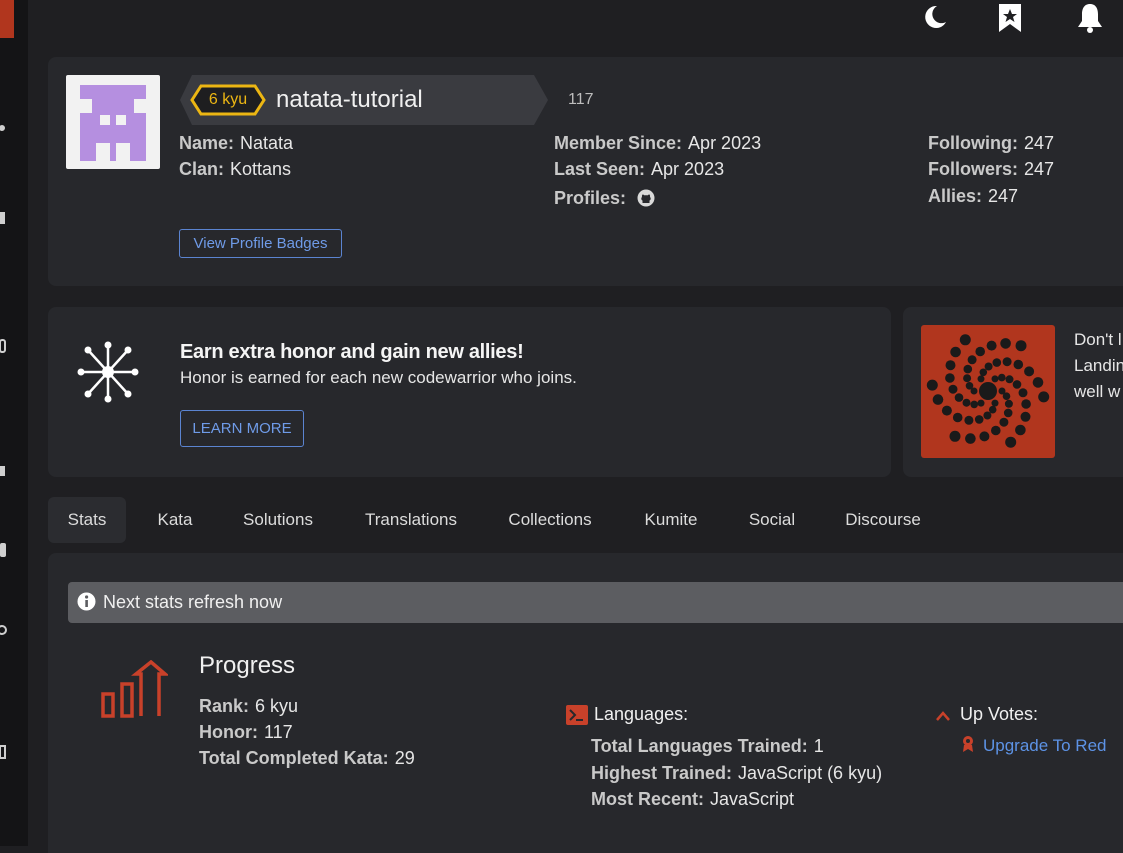  I want to click on left-sidebar, so click(14, 423).